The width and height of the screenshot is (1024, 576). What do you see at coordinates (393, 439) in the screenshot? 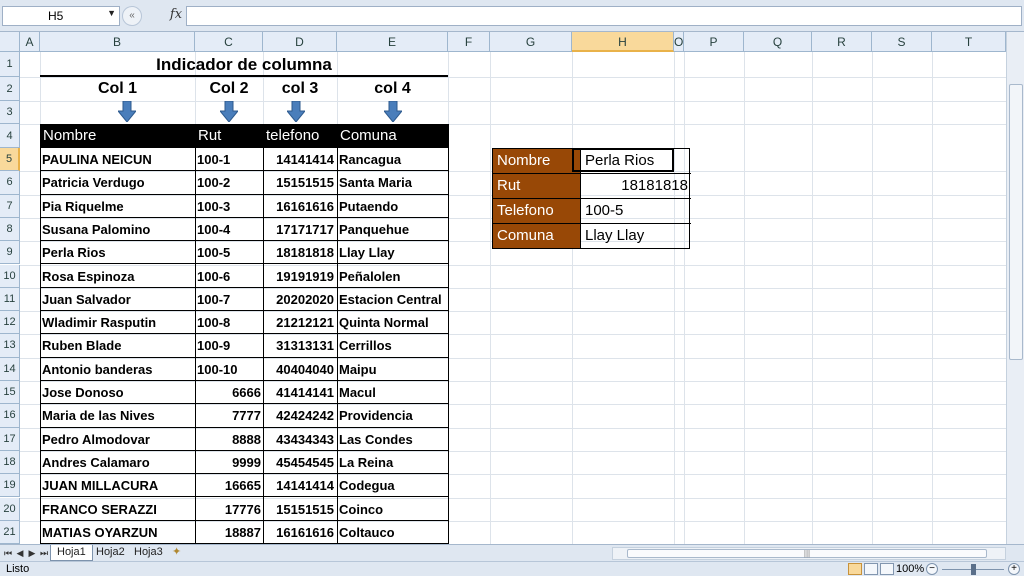
I see `cell-comuna: Las Condes` at bounding box center [393, 439].